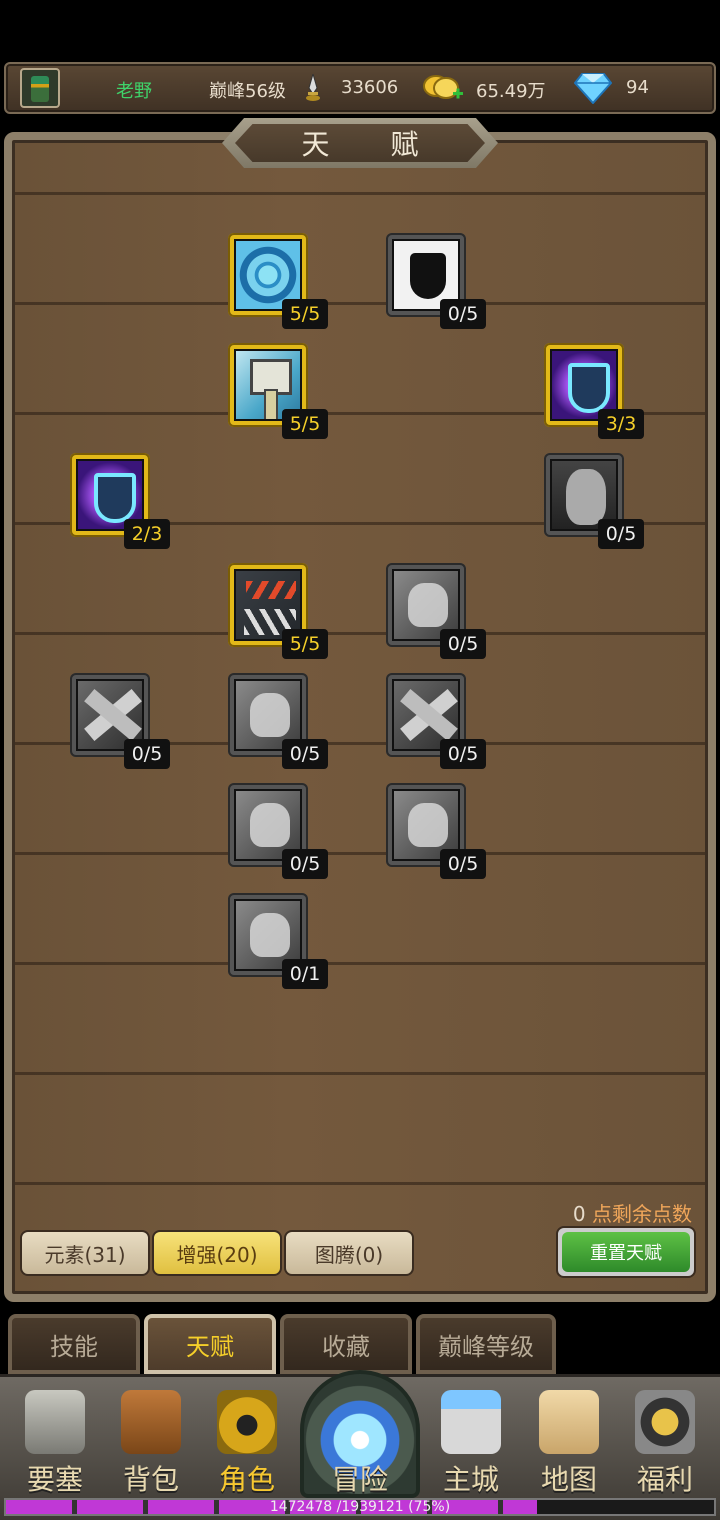  I want to click on talent-count: 3/3, so click(621, 424).